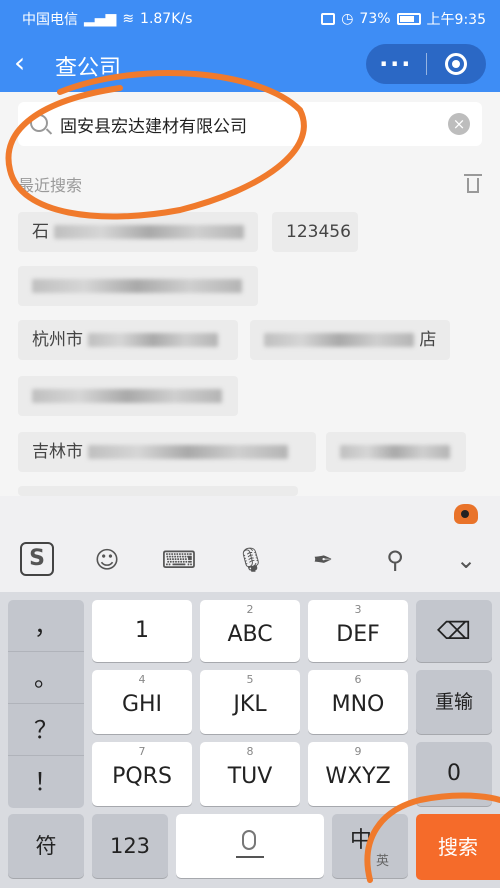 Image resolution: width=500 pixels, height=888 pixels. I want to click on keyboard-icon: ⌨, so click(179, 560).